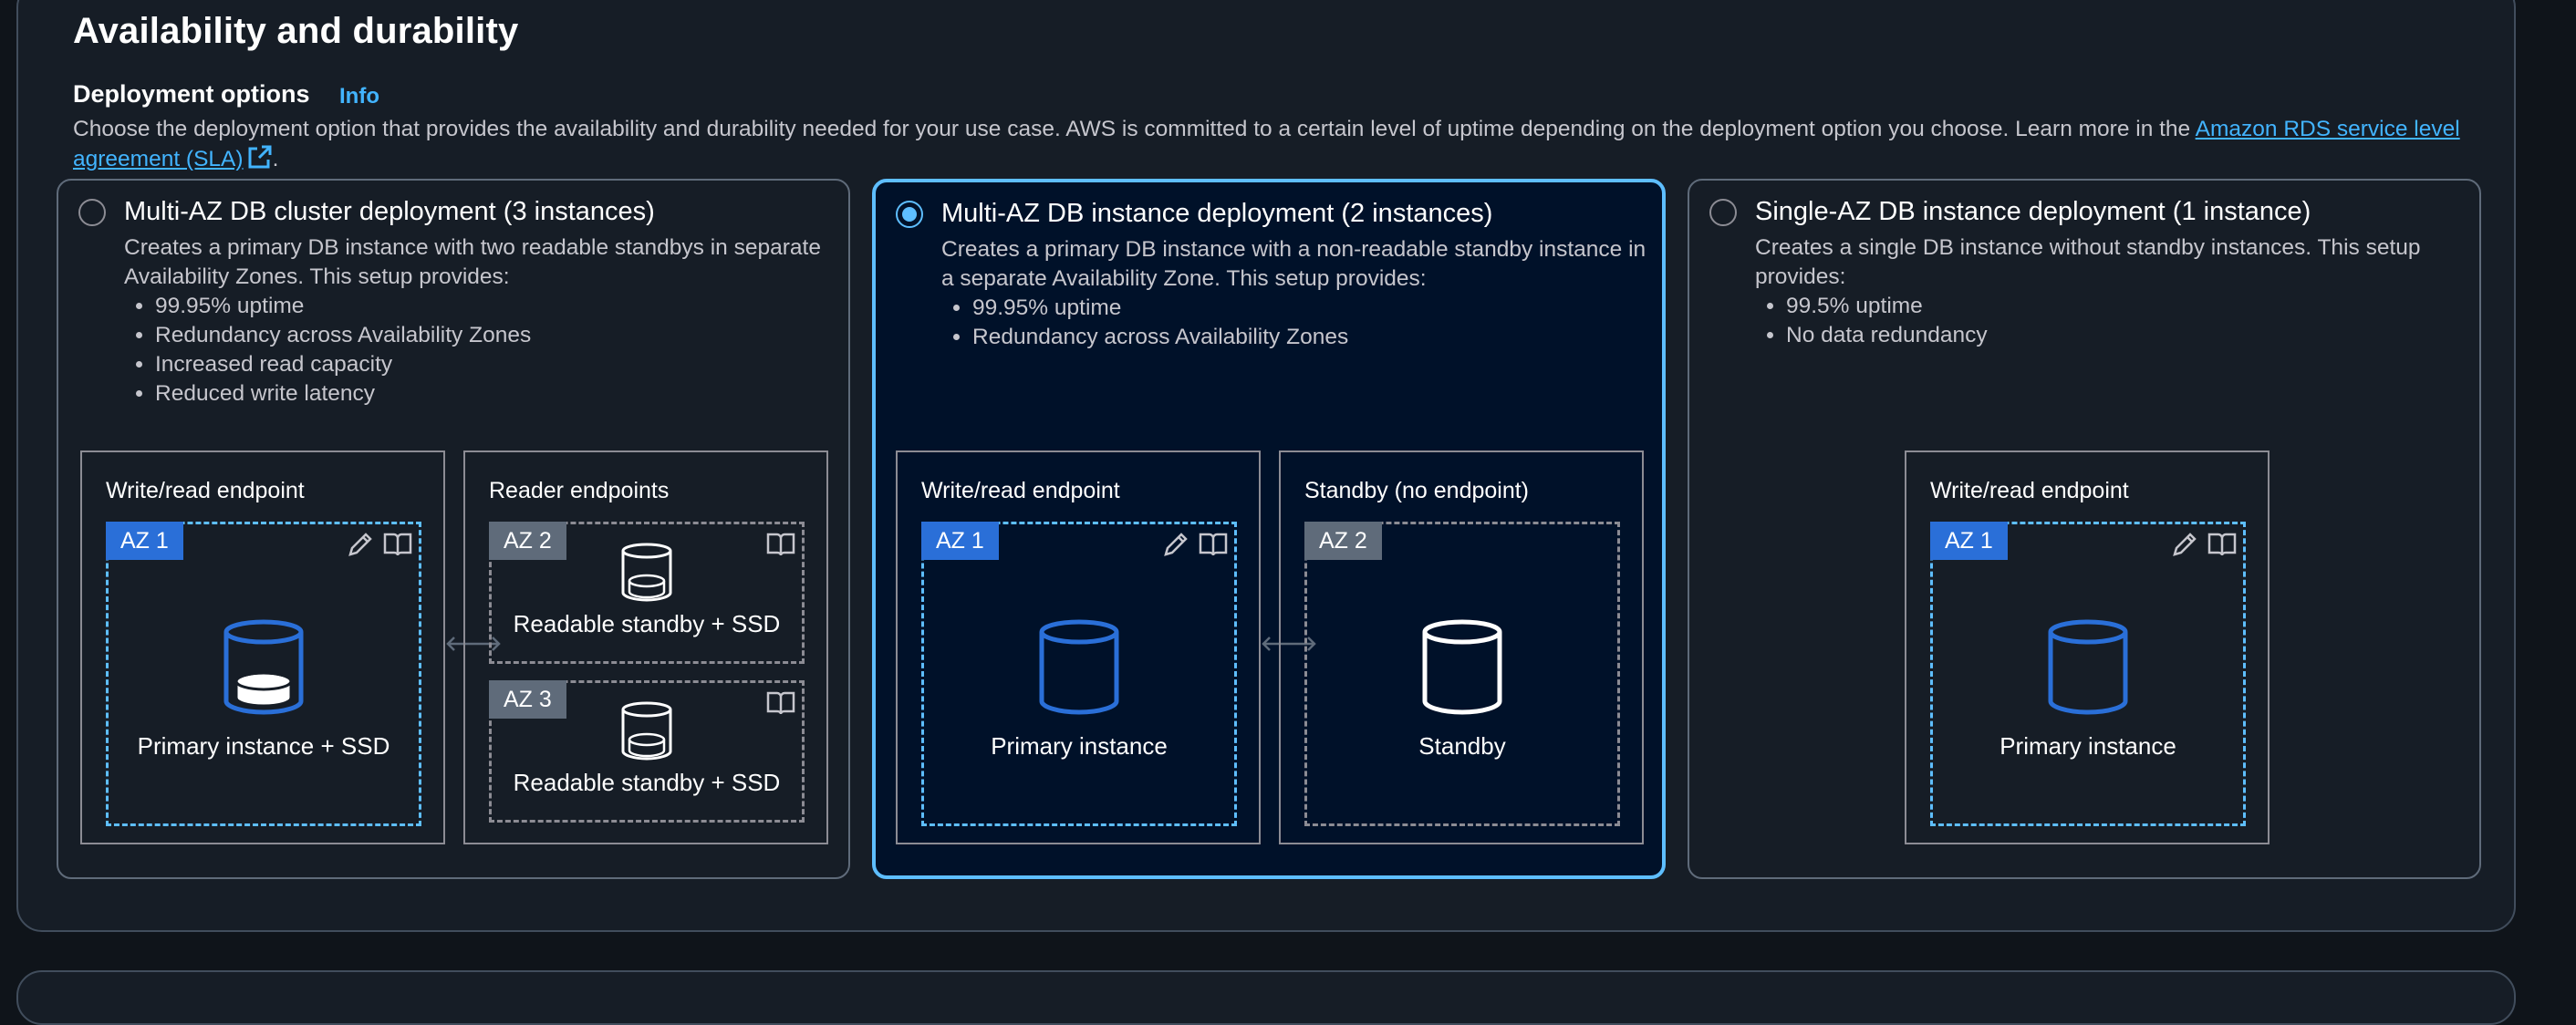 Image resolution: width=2576 pixels, height=1025 pixels. I want to click on az-zone: AZ 1 Primary instance + SSD, so click(263, 674).